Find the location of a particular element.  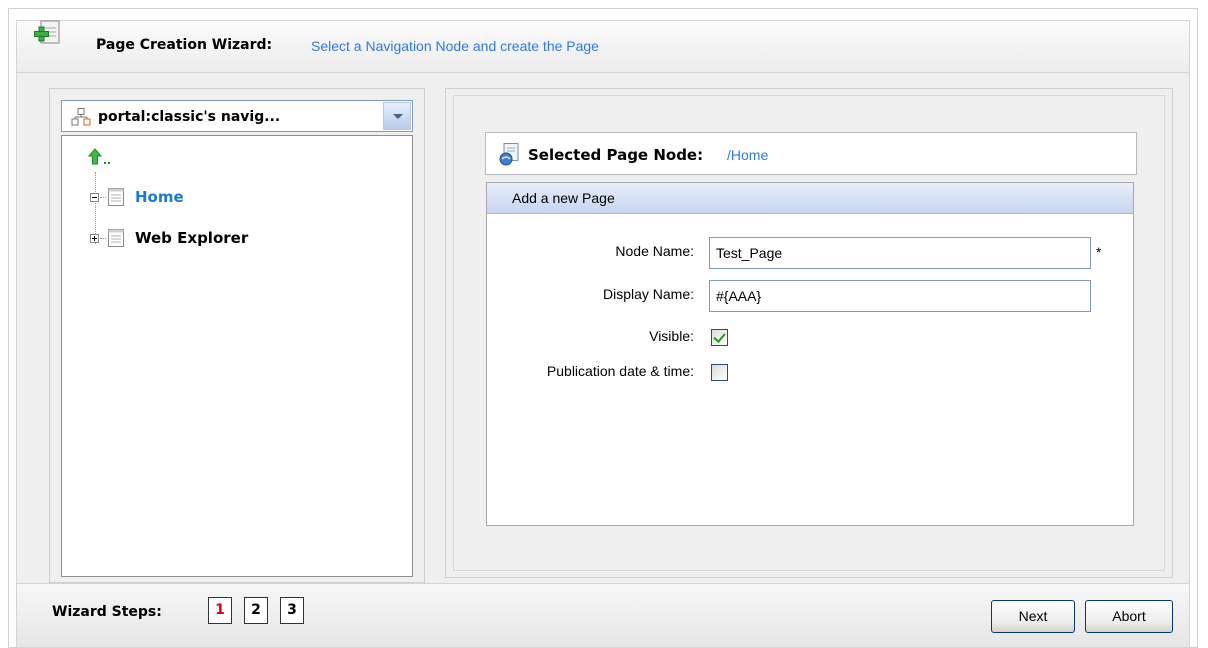

collapse-icon is located at coordinates (94, 197).